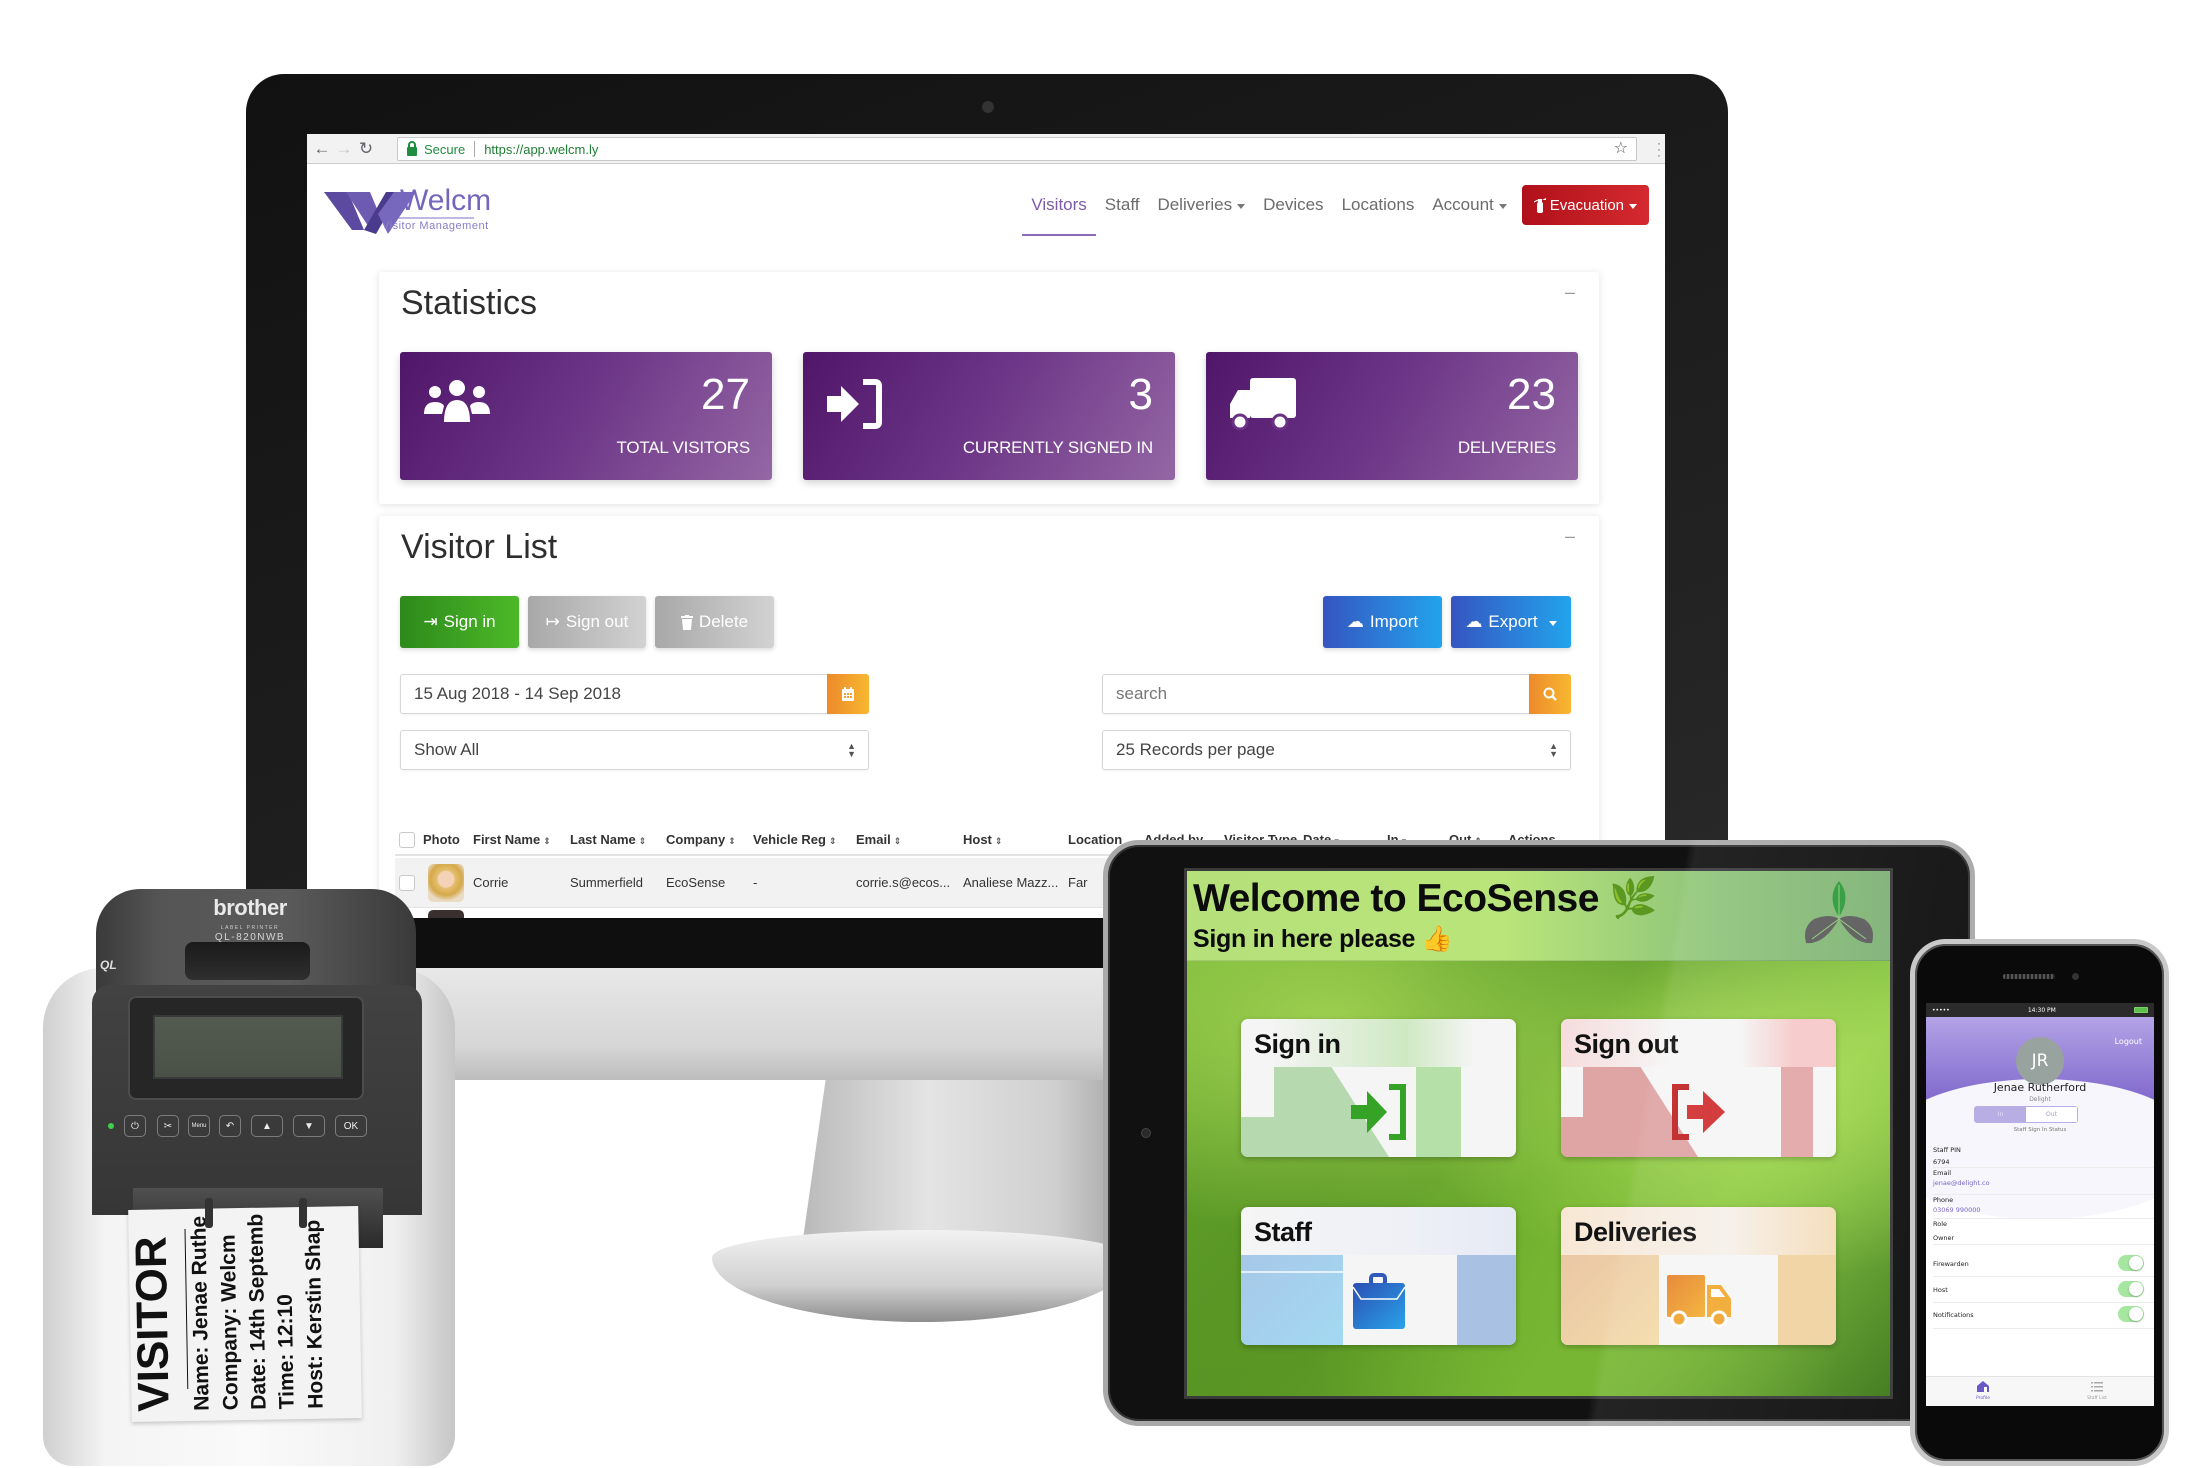 The width and height of the screenshot is (2209, 1468). What do you see at coordinates (209, 1213) in the screenshot?
I see `label-guide` at bounding box center [209, 1213].